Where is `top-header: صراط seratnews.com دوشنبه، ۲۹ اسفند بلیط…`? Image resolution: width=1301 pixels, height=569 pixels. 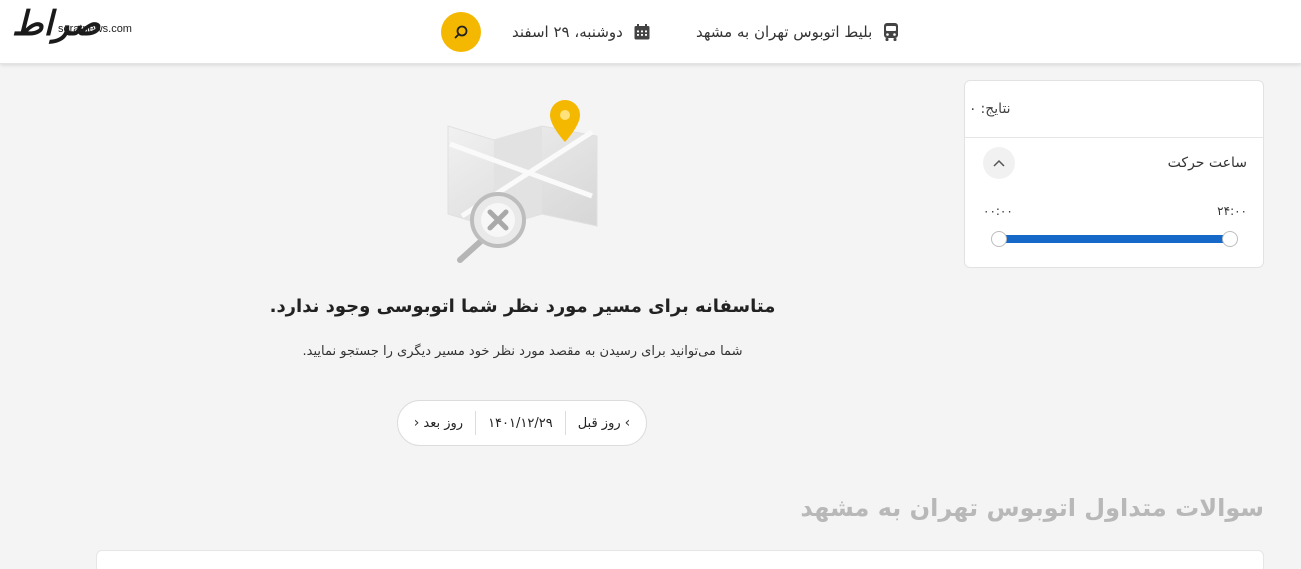 top-header: صراط seratnews.com دوشنبه، ۲۹ اسفند بلیط… is located at coordinates (650, 32).